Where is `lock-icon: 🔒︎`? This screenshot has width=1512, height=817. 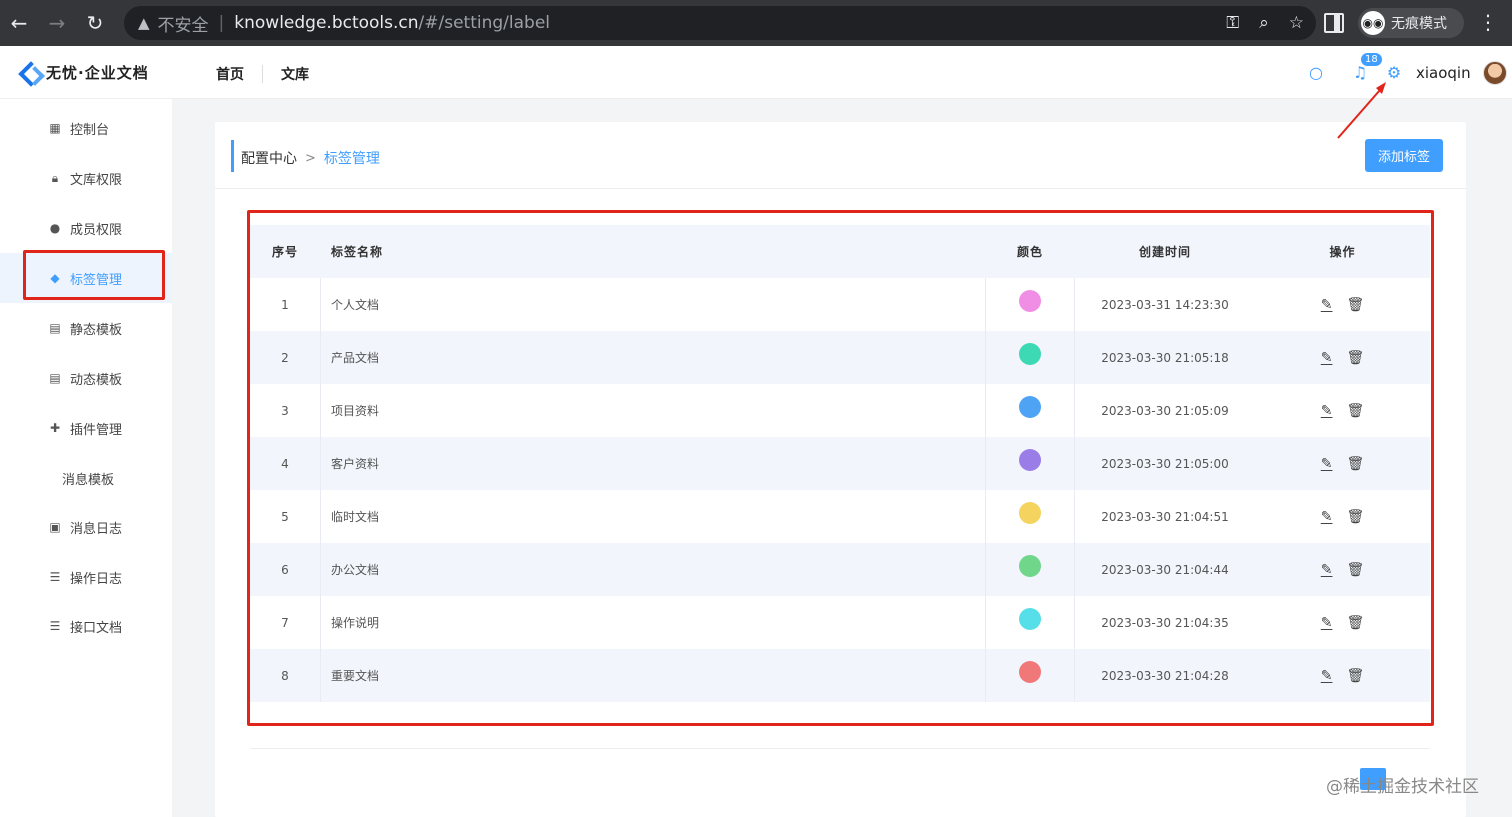 lock-icon: 🔒︎ is located at coordinates (55, 177).